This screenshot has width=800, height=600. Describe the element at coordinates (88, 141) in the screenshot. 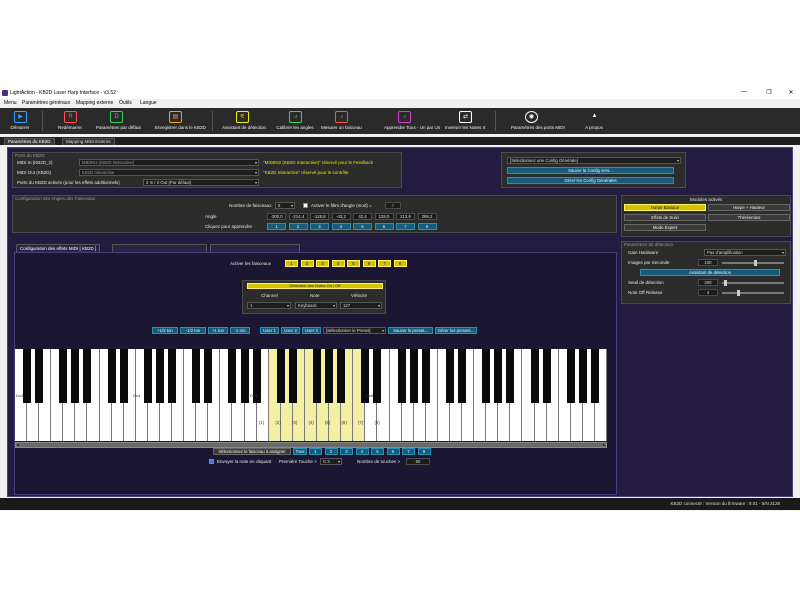

I see `tab-external-midi-mapping: Mapping MIDI Externe` at that location.